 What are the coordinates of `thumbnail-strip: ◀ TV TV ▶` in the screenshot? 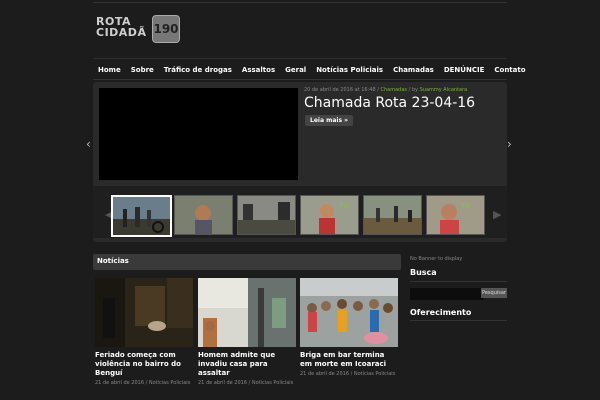 It's located at (300, 212).